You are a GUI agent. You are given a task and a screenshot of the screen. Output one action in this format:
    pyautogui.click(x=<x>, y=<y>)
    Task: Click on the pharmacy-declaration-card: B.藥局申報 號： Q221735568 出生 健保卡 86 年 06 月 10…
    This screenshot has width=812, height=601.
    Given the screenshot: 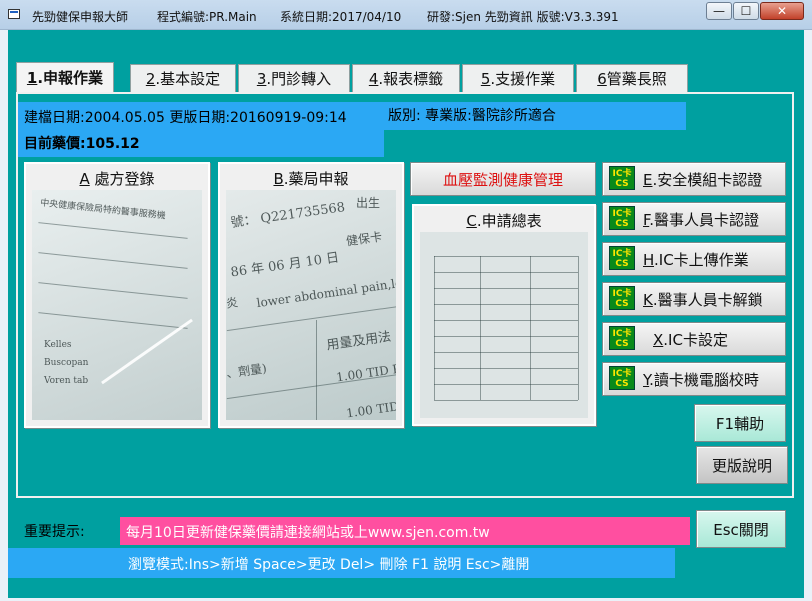 What is the action you would take?
    pyautogui.click(x=311, y=295)
    